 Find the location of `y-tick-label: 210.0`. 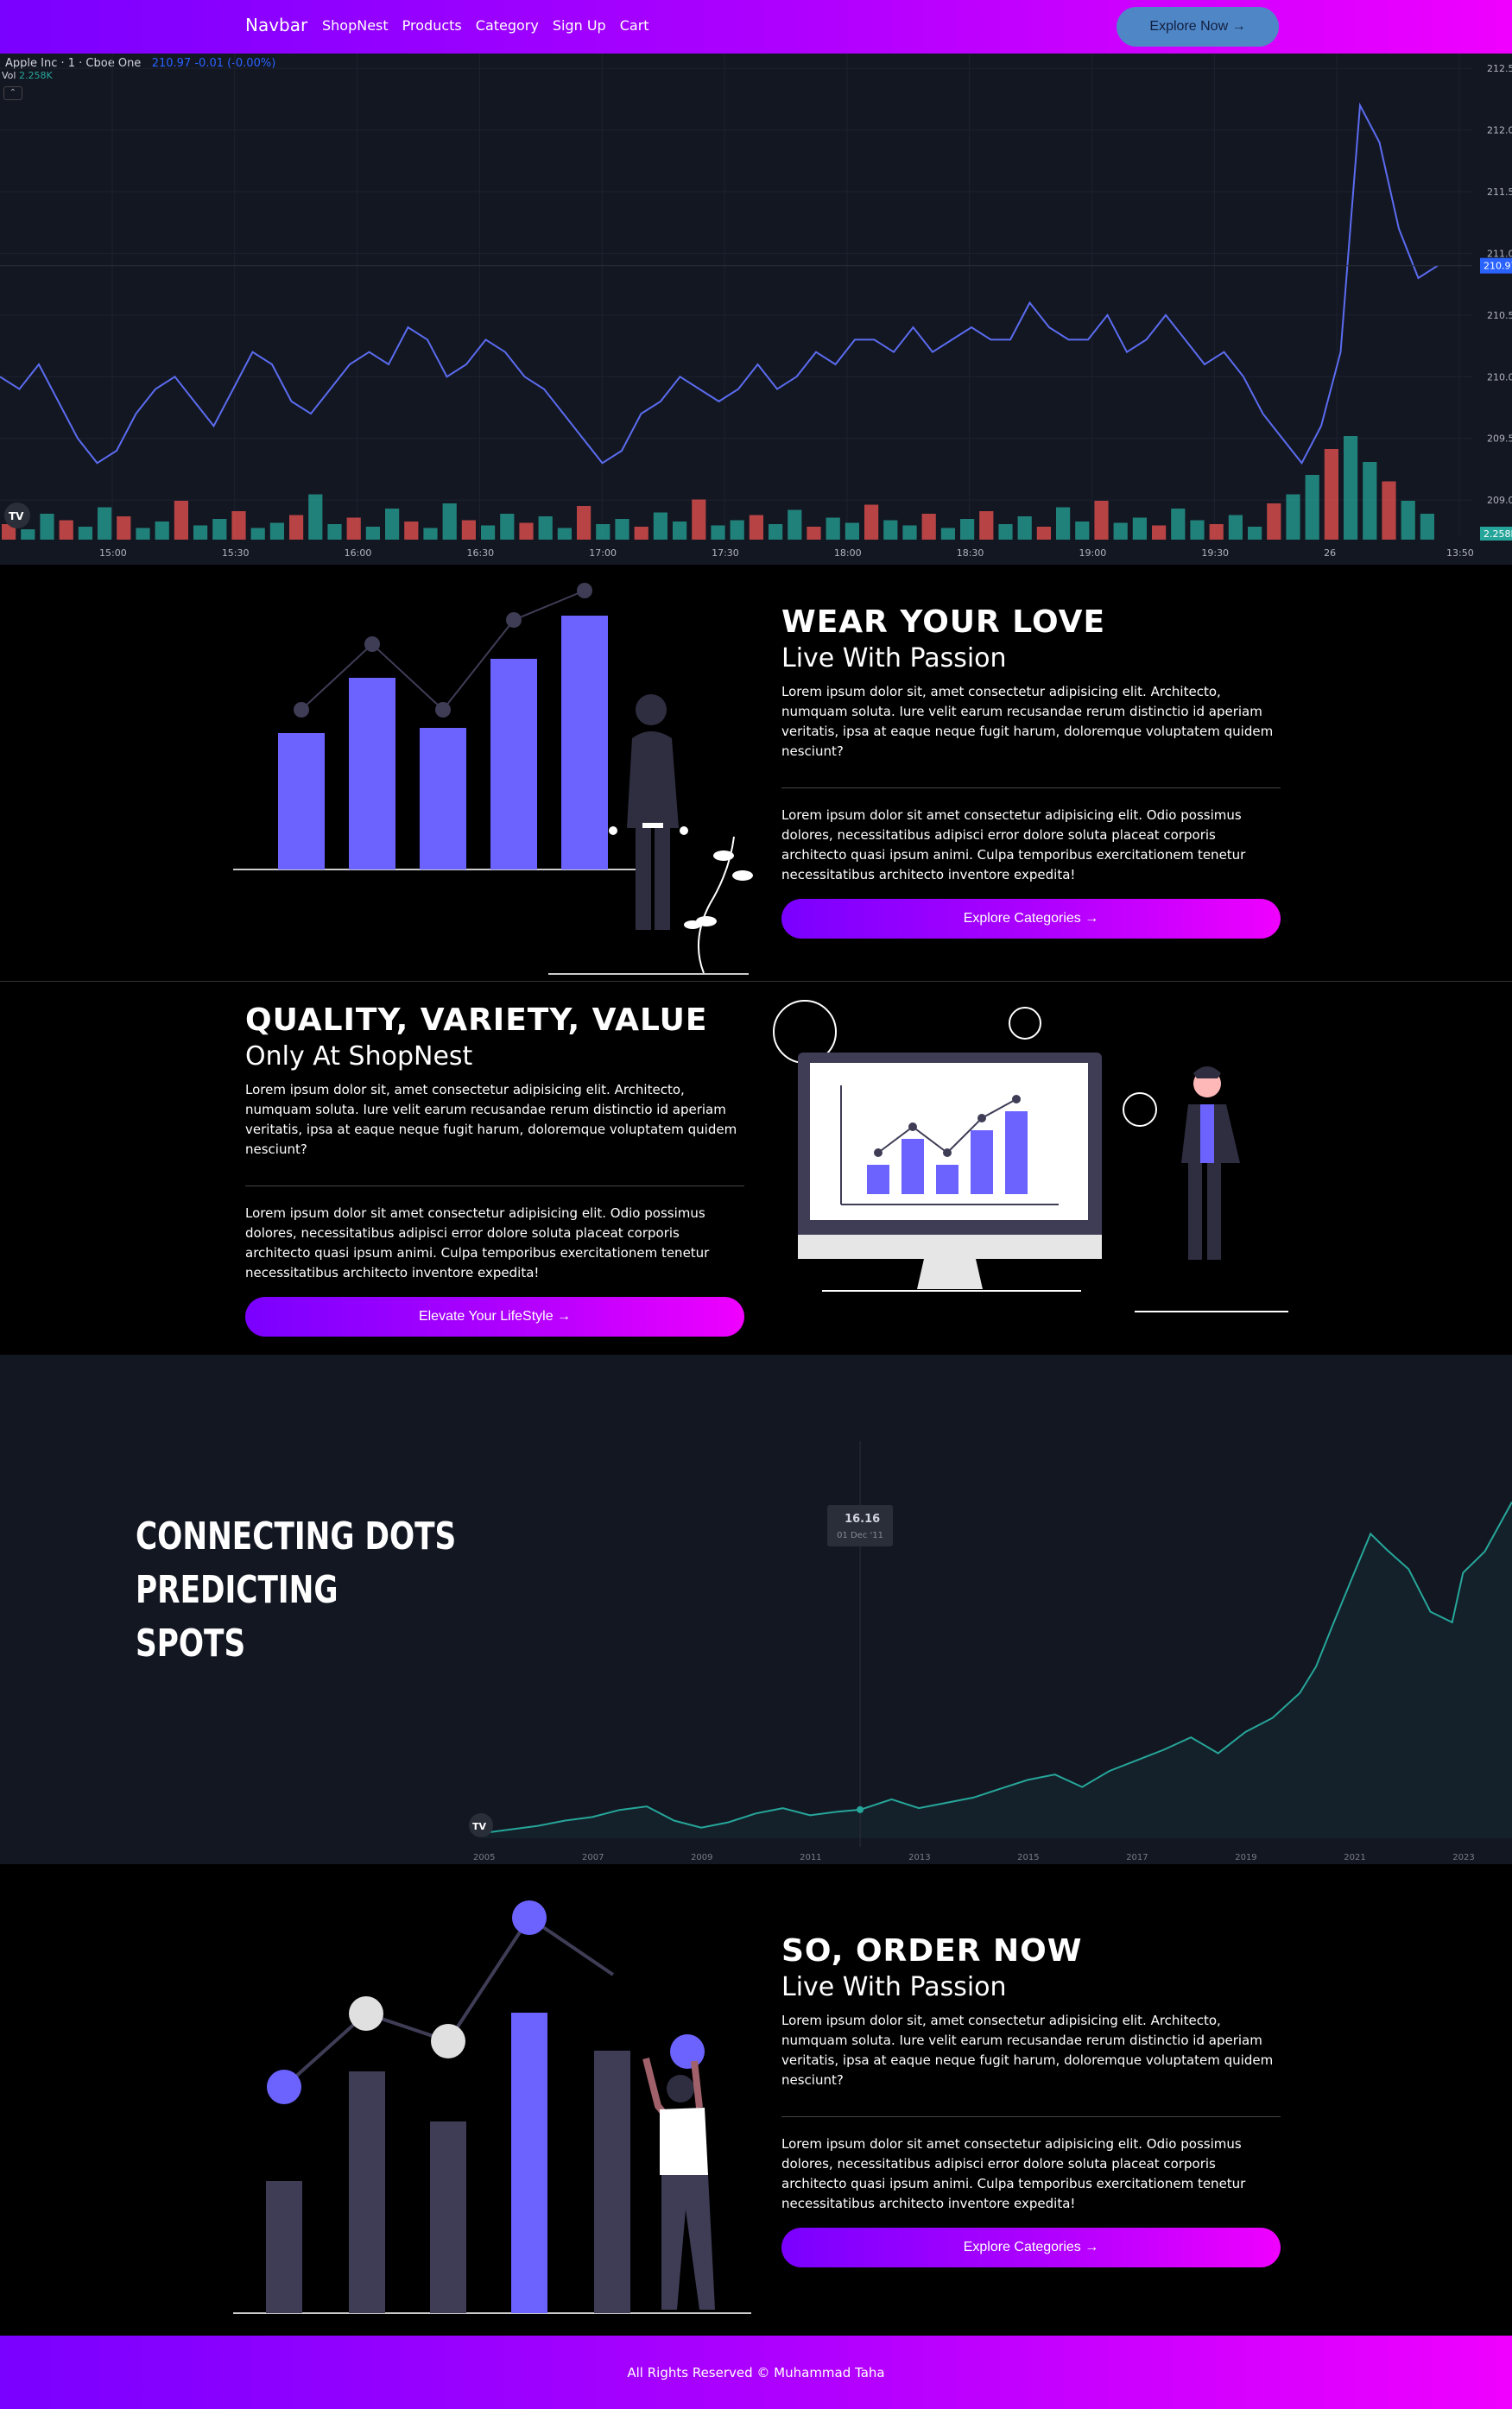

y-tick-label: 210.0 is located at coordinates (1499, 377).